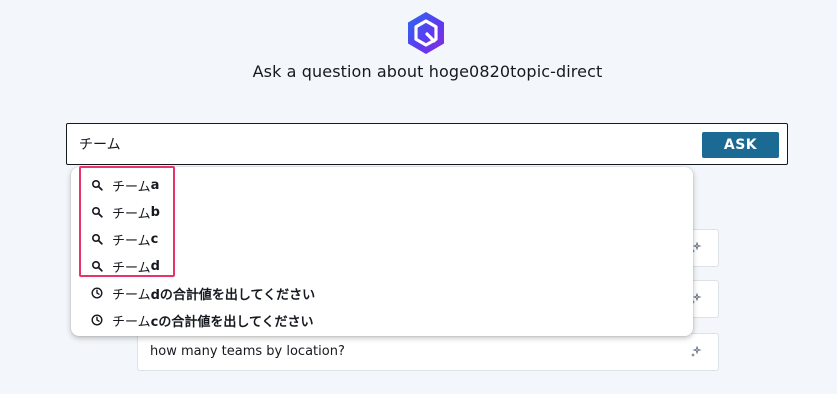 The width and height of the screenshot is (837, 394). What do you see at coordinates (379, 144) in the screenshot?
I see `question-input` at bounding box center [379, 144].